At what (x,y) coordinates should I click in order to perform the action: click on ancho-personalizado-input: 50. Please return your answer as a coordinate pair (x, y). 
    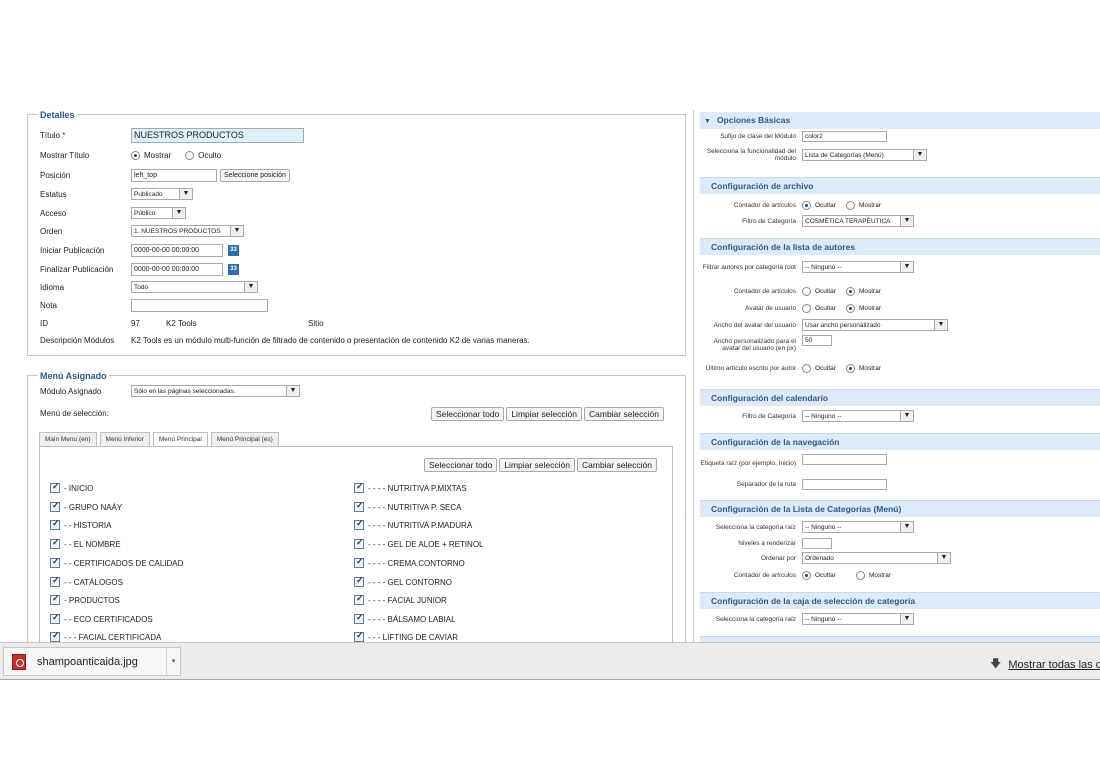
    Looking at the image, I should click on (817, 340).